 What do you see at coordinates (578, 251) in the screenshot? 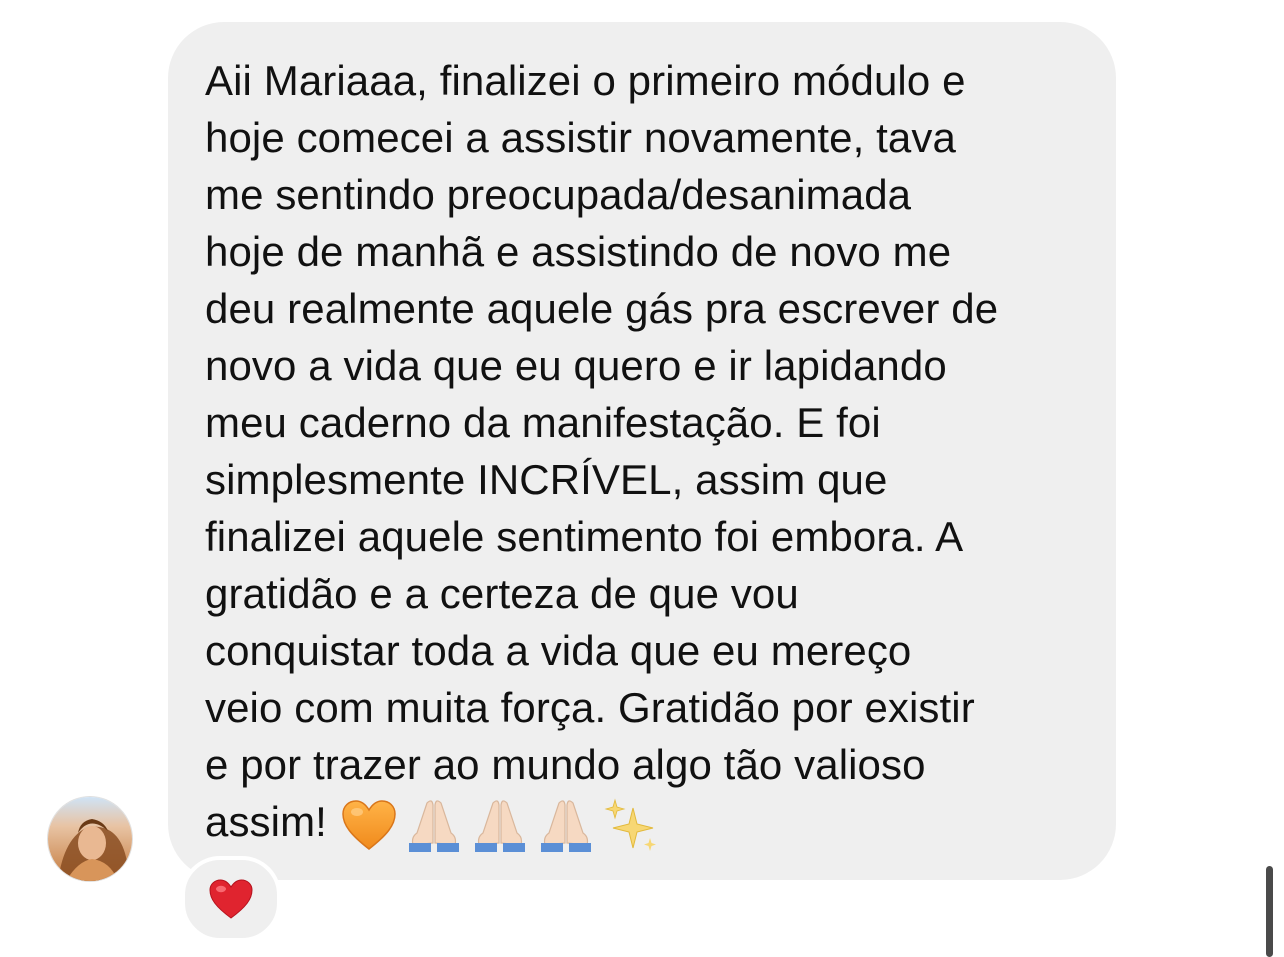
I see `message-line: hoje de manhã e assistindo de novo me` at bounding box center [578, 251].